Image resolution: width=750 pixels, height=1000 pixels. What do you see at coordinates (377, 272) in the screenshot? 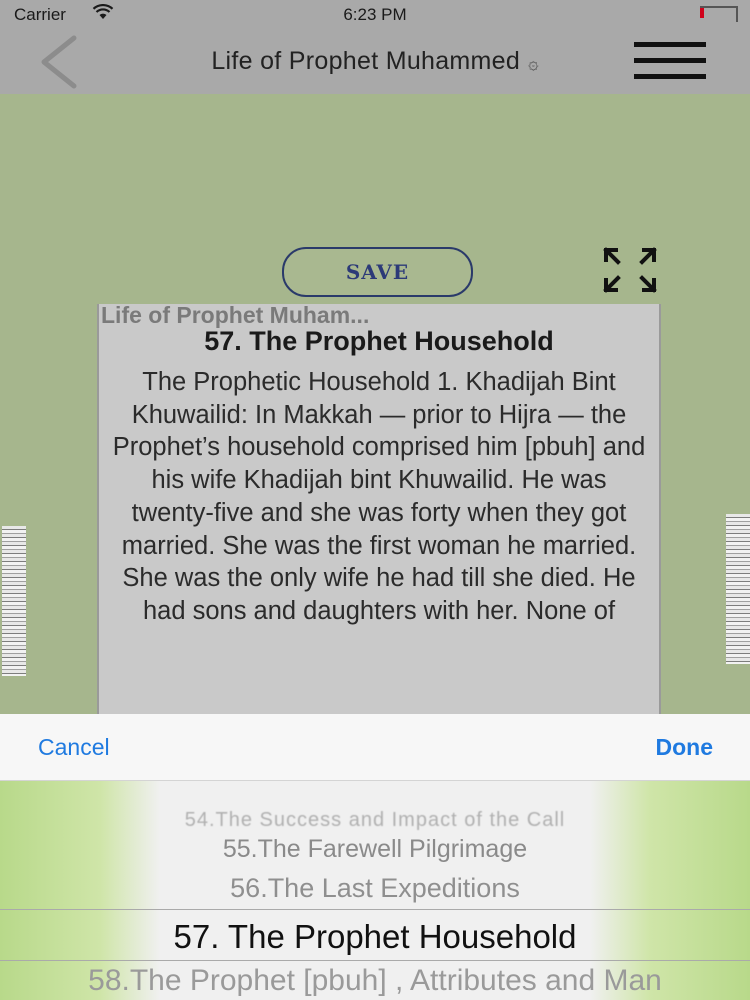
I see `save-button: SAVE` at bounding box center [377, 272].